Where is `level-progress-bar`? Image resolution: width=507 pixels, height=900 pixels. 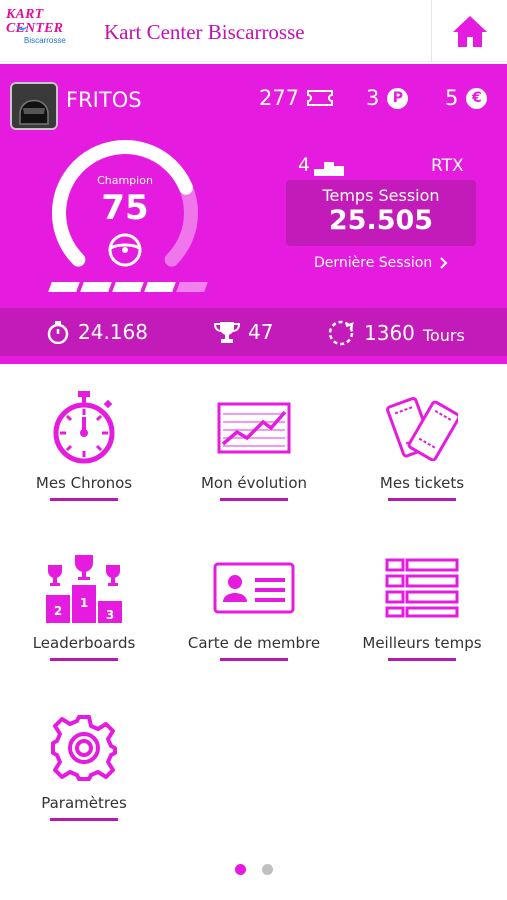
level-progress-bar is located at coordinates (128, 287).